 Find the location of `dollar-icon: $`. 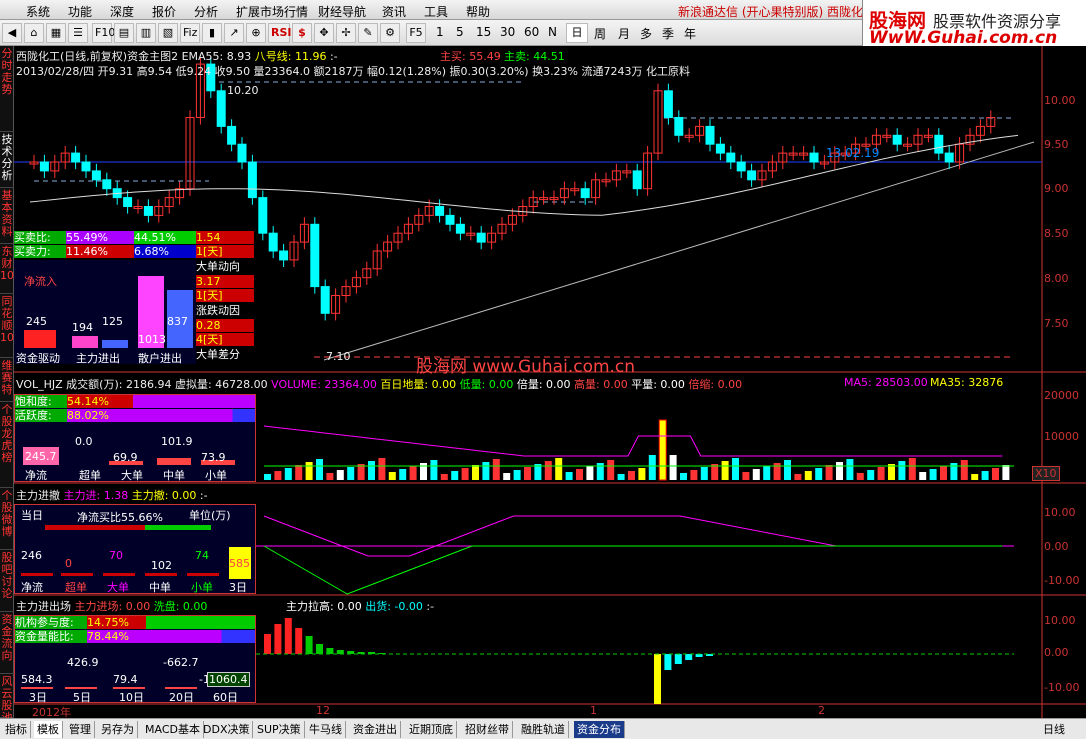

dollar-icon: $ is located at coordinates (302, 33).